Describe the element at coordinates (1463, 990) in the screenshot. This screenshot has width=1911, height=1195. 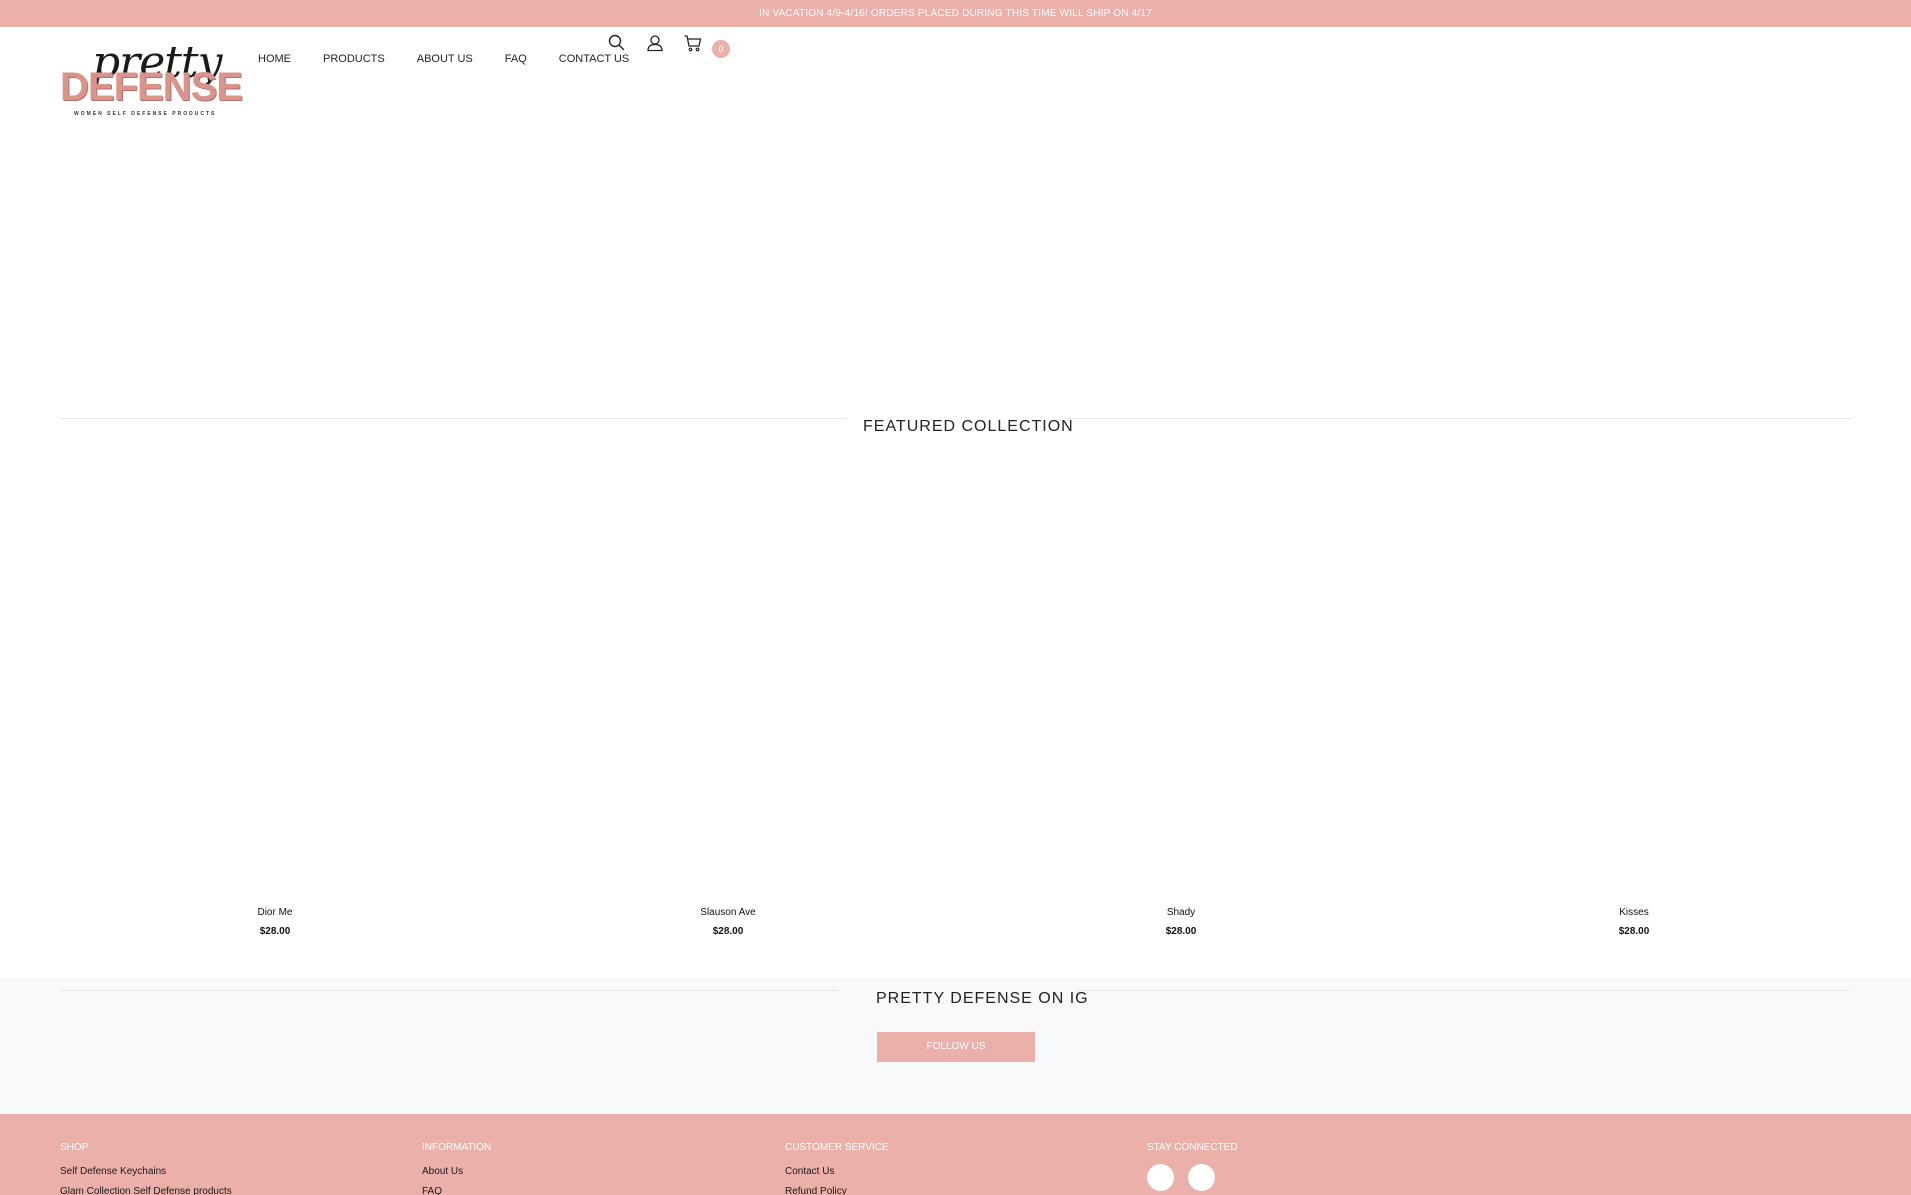
I see `ig-divider-right` at that location.